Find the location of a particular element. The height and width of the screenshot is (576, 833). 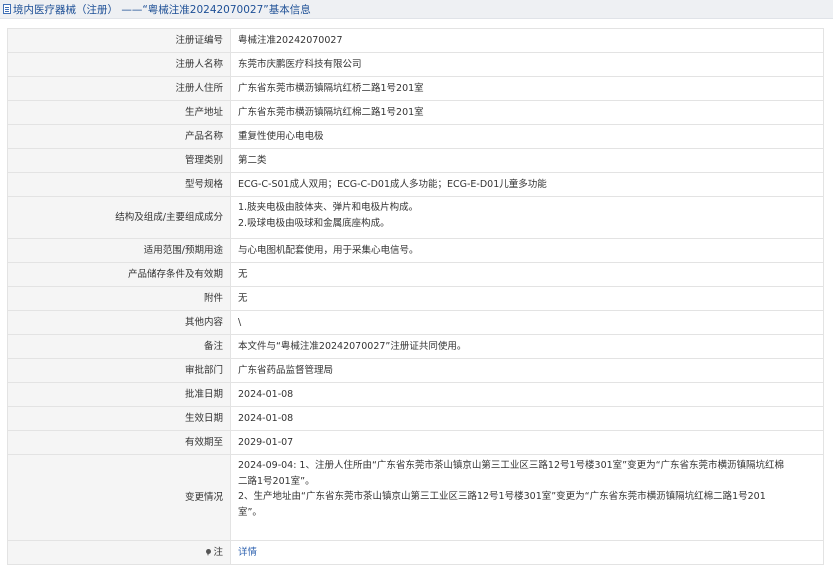

table-row: 有效期至 2029-01-07 is located at coordinates (415, 442).